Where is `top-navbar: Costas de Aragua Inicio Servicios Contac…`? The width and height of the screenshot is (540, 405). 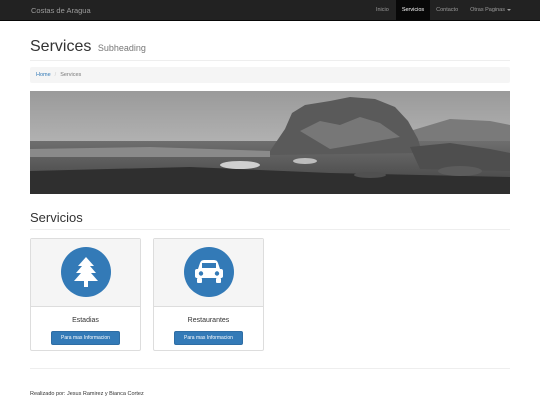 top-navbar: Costas de Aragua Inicio Servicios Contac… is located at coordinates (270, 10).